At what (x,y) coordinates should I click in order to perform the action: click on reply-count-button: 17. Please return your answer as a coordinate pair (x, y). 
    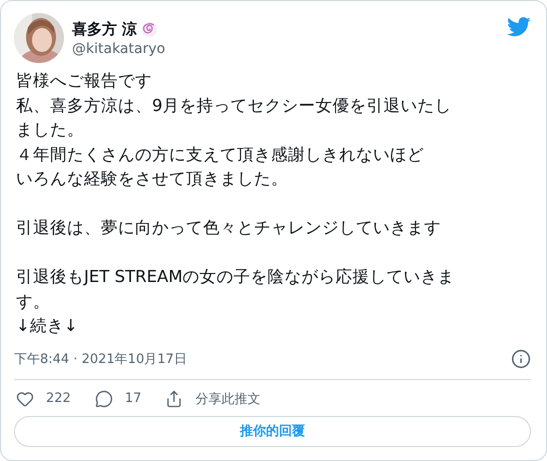
    Looking at the image, I should click on (118, 399).